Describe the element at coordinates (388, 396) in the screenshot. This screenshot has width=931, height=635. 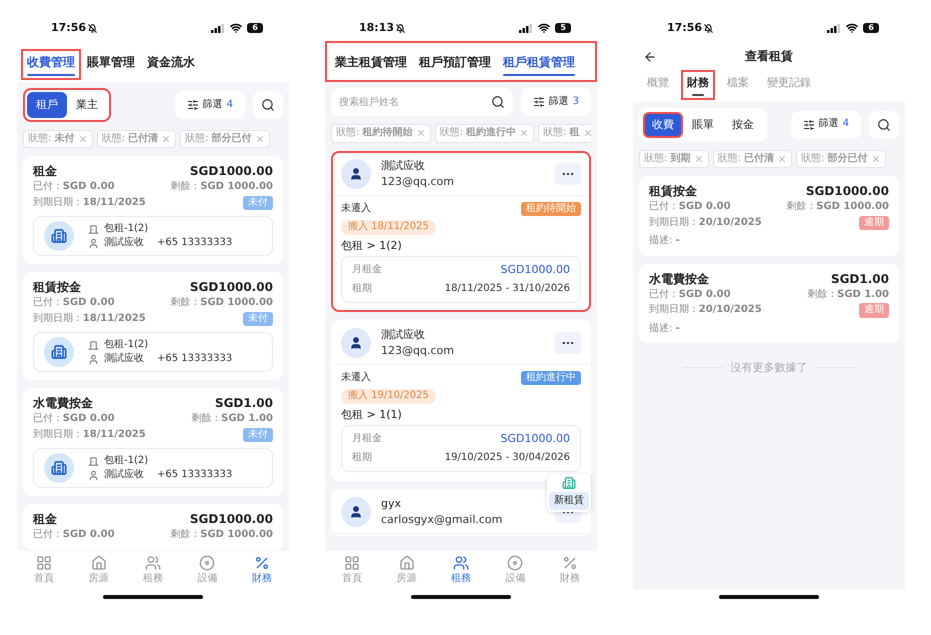
I see `move-in-tag: 搬入 19/10/2025` at that location.